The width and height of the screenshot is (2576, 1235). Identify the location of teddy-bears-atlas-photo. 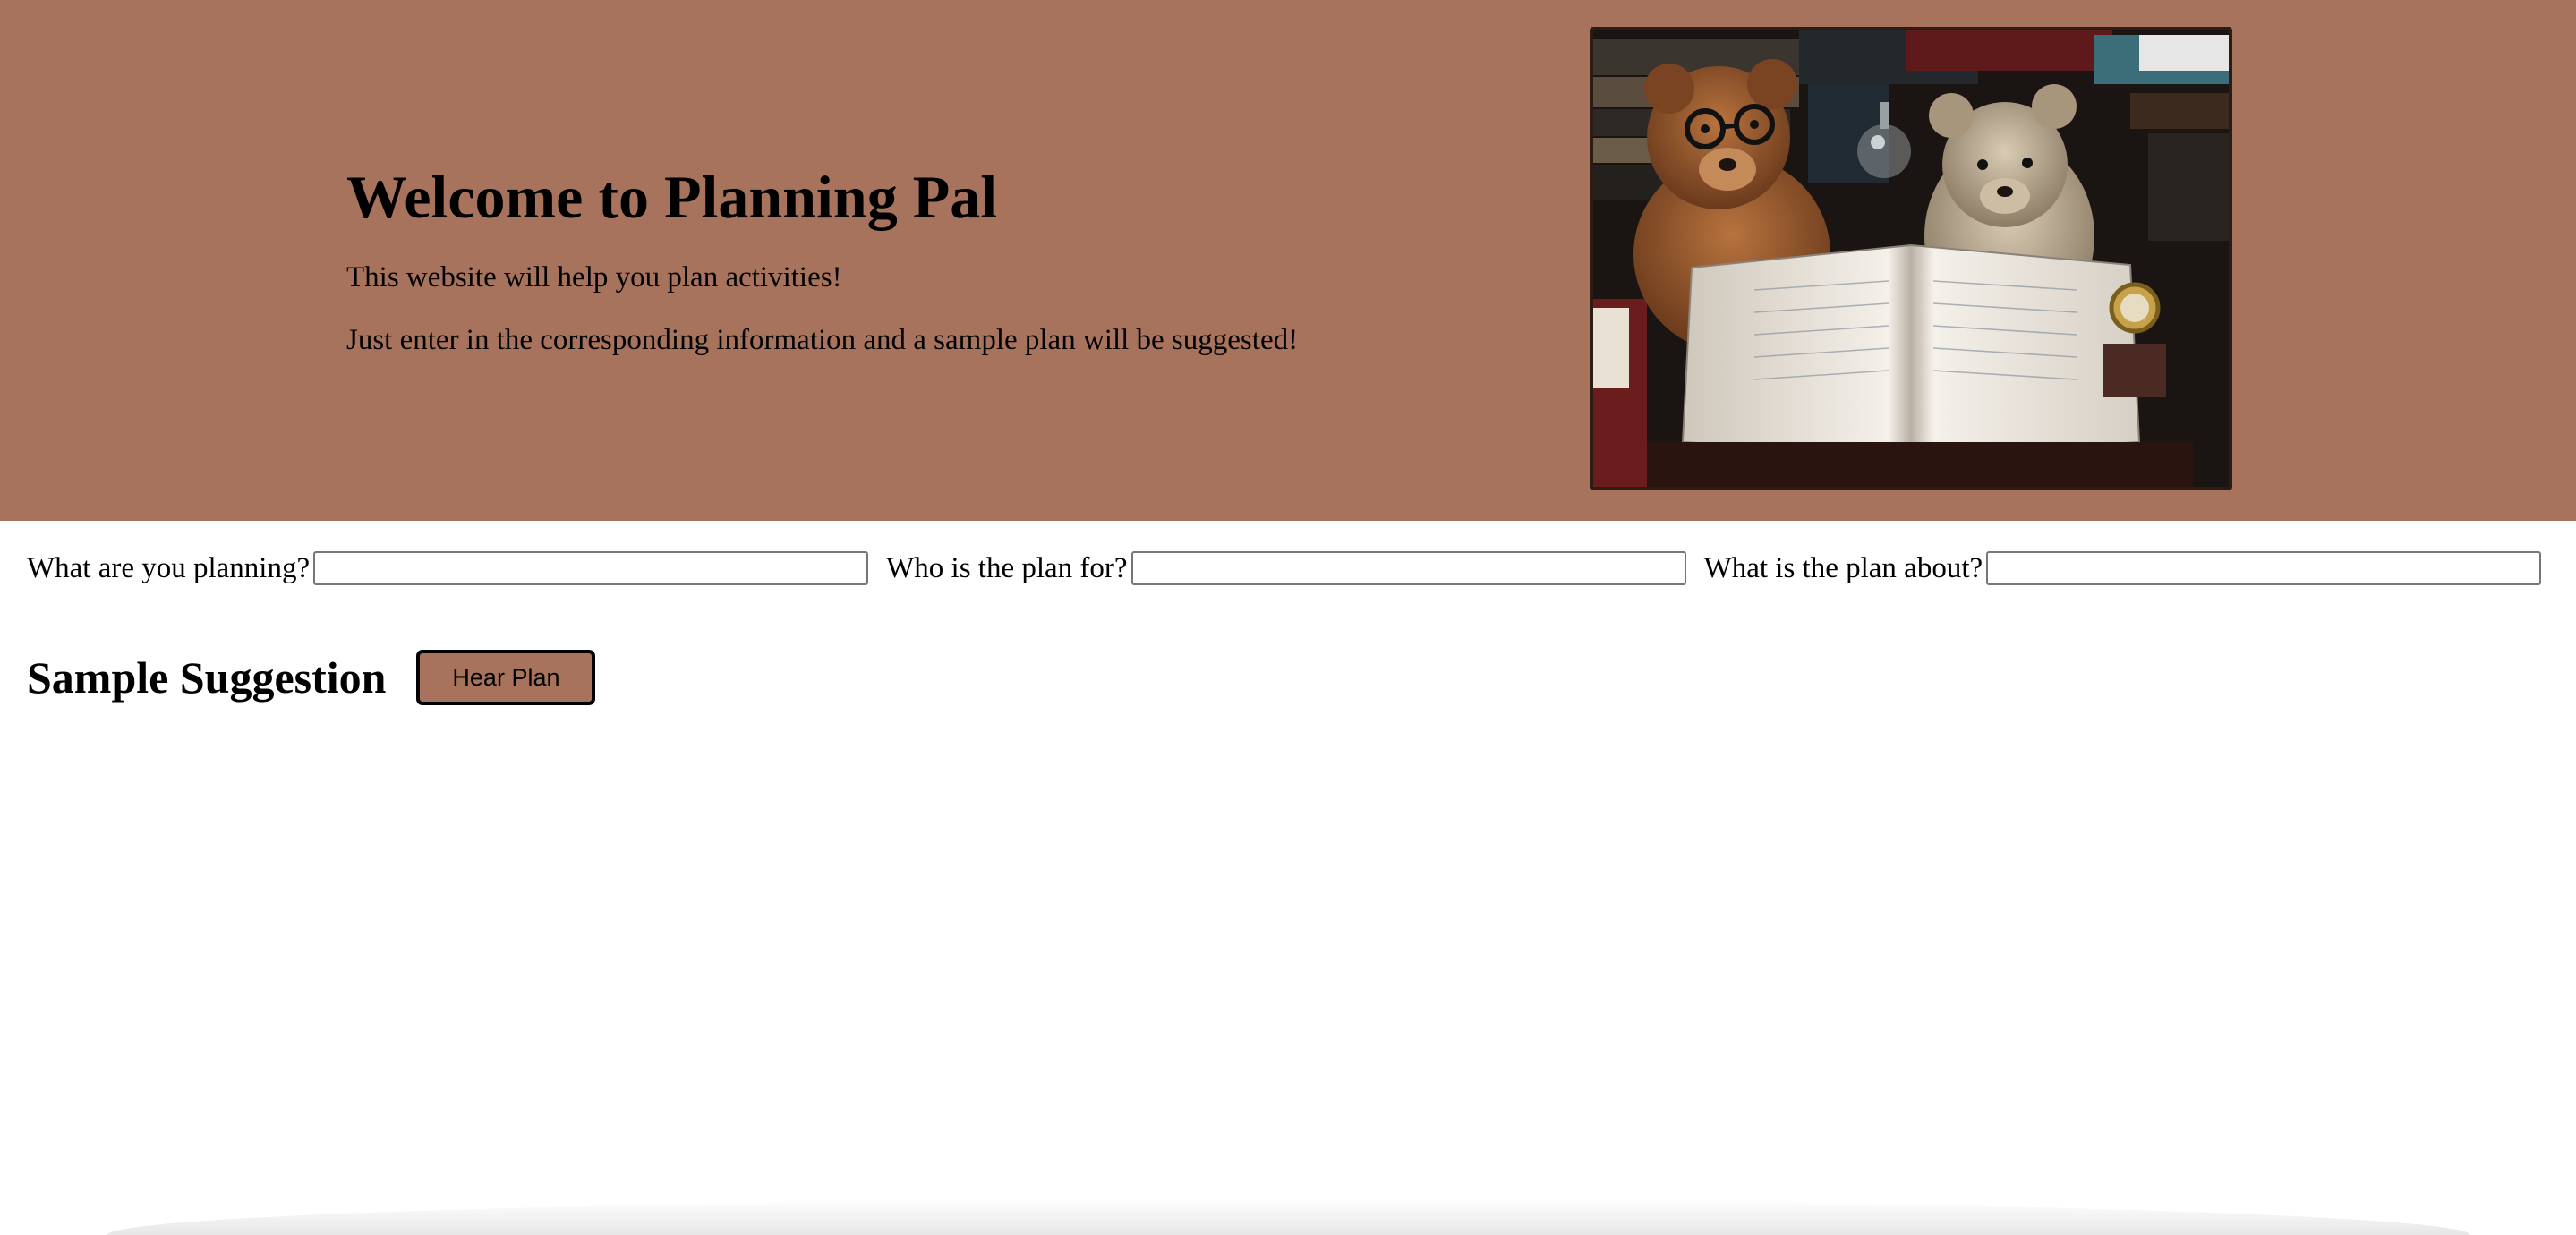
(1911, 258).